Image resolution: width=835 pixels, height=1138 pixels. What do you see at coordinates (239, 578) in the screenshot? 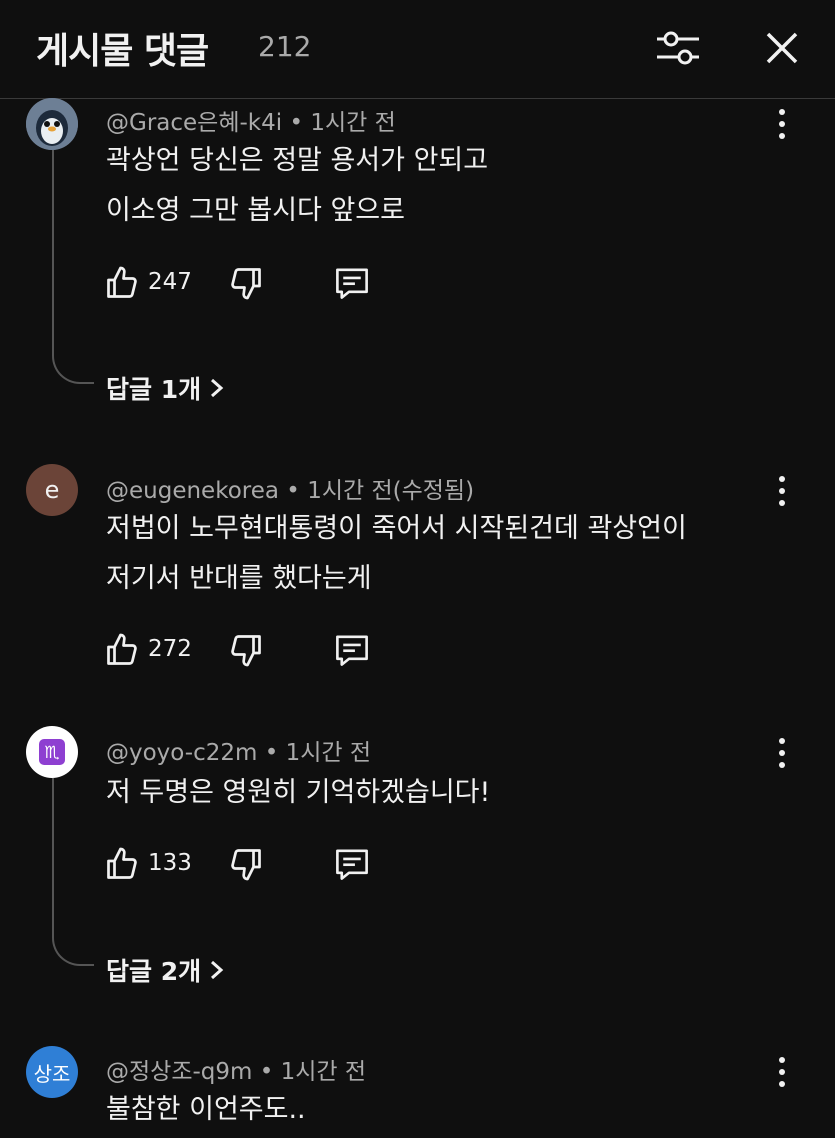
I see `comment-line: 저기서 반대를 했다는게` at bounding box center [239, 578].